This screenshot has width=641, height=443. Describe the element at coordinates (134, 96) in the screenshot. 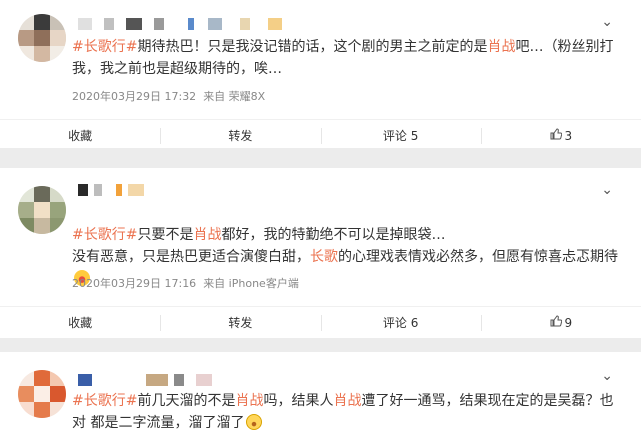

I see `timestamp: 2020年03月29日 17:32` at that location.